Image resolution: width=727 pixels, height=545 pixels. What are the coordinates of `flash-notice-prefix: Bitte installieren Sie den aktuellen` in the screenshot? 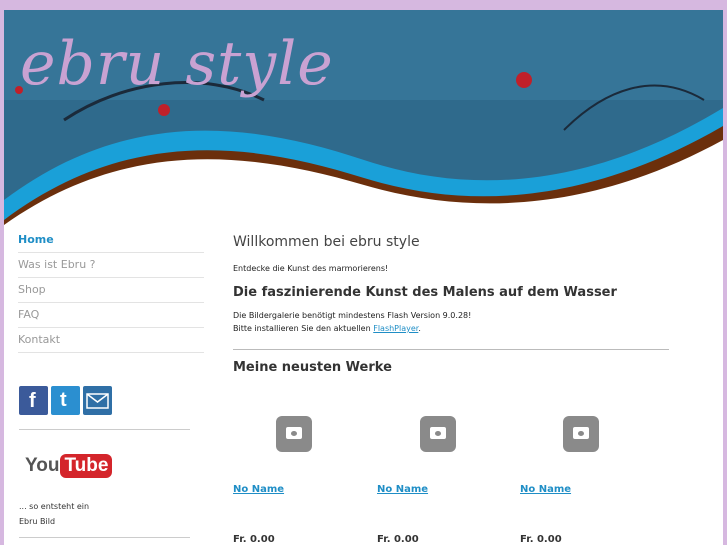 It's located at (303, 328).